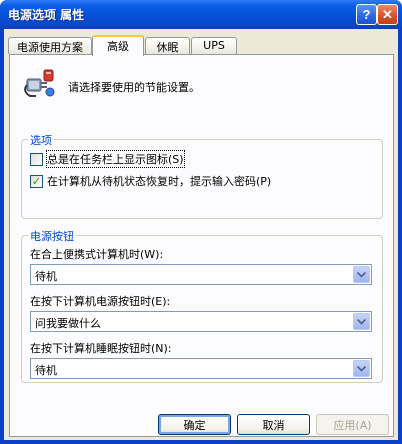  I want to click on show-tray-icon-option: 总是在任务栏上显示图标(S), so click(107, 159).